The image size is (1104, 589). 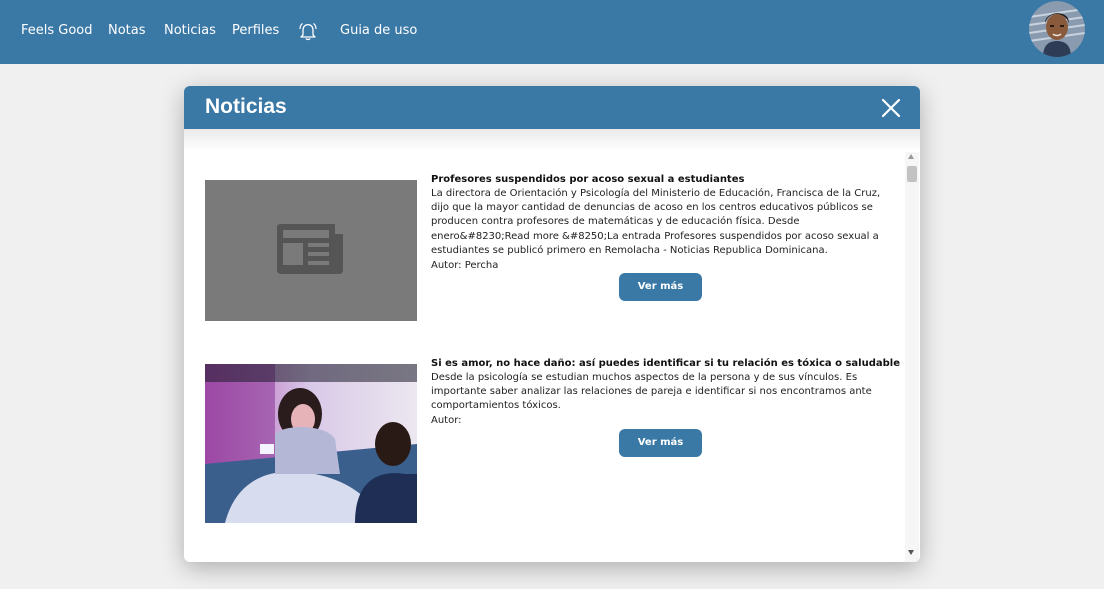 I want to click on nav-notas: Notas, so click(x=127, y=31).